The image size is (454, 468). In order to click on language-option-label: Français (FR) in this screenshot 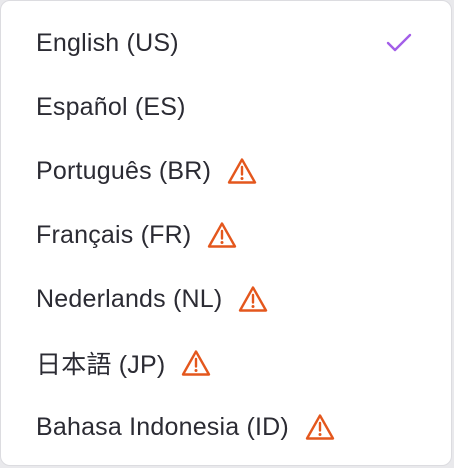, I will do `click(114, 234)`.